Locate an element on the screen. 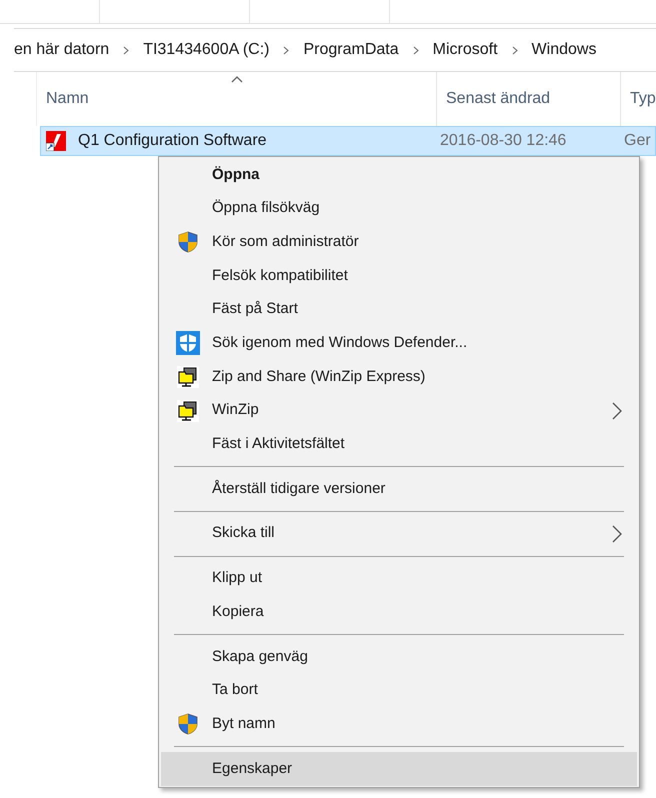 The image size is (656, 798). menu-item: Klipp ut is located at coordinates (399, 579).